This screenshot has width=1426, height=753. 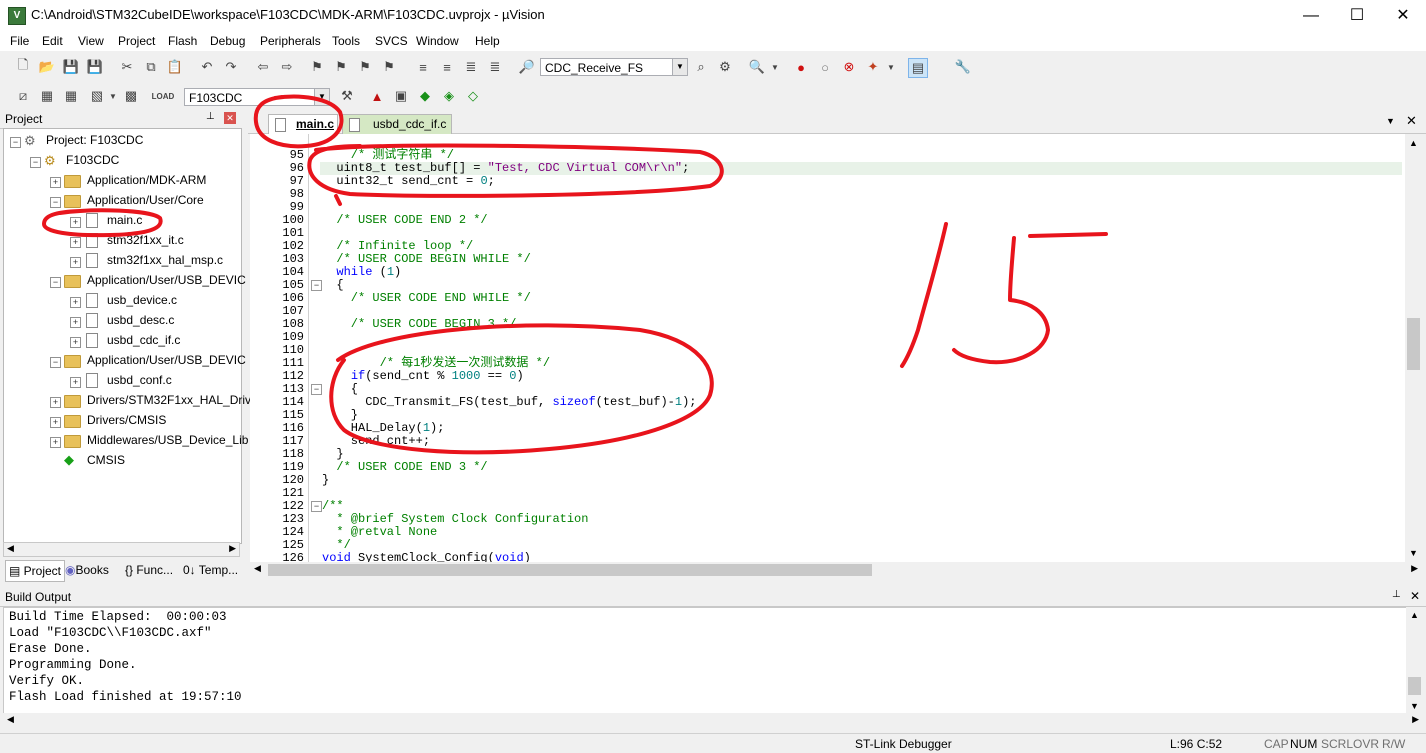 What do you see at coordinates (404, 467) in the screenshot?
I see `code-line: /* USER CODE END 3 */` at bounding box center [404, 467].